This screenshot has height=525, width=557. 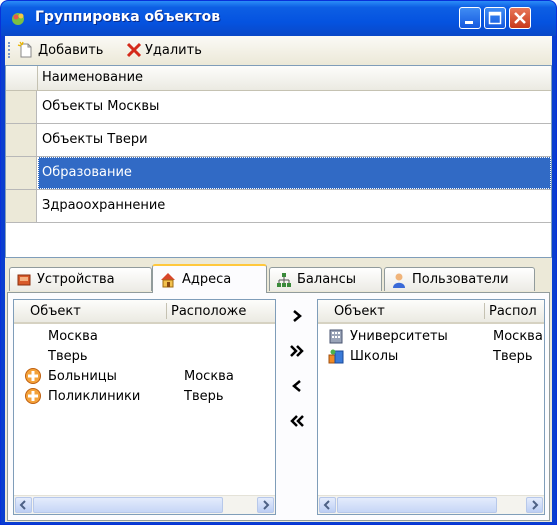 I want to click on list-item: Больницы Москва, so click(x=144, y=376).